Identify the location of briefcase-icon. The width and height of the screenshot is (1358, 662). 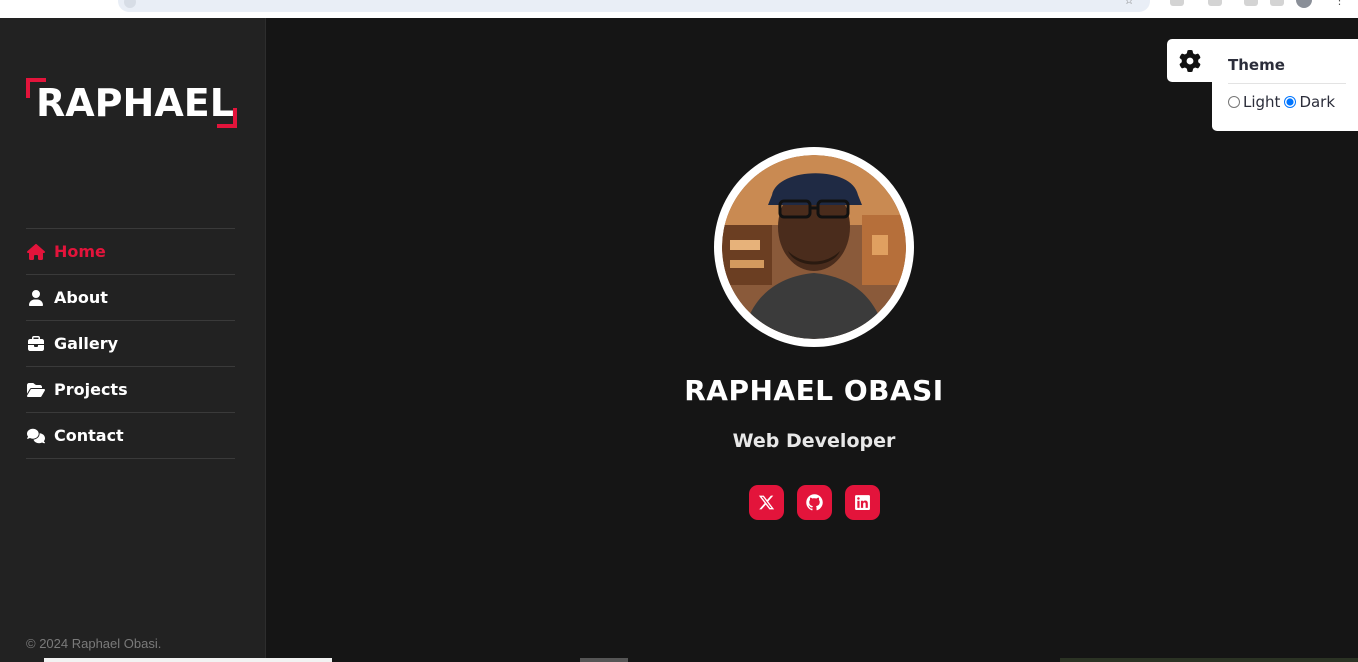
(36, 344).